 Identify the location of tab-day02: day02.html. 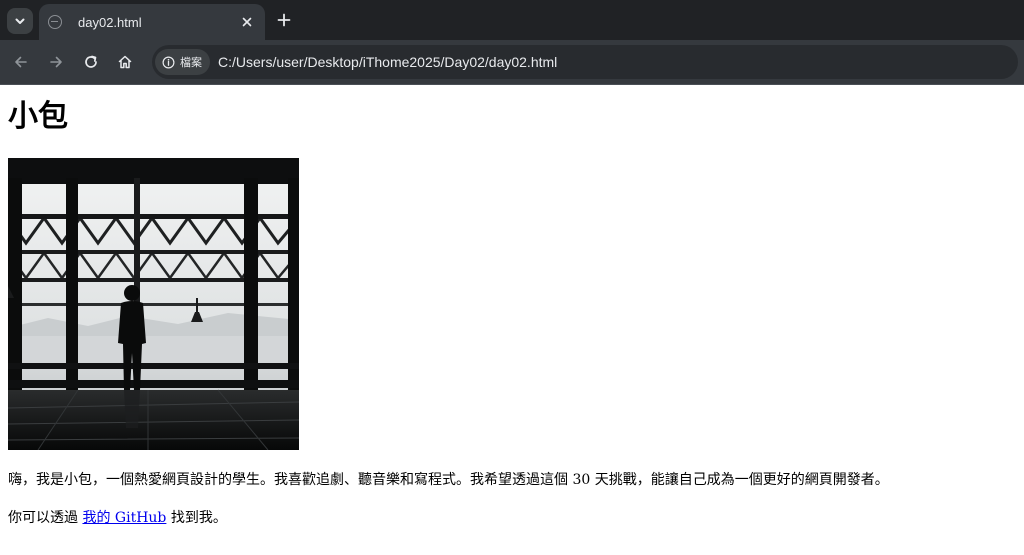
(152, 22).